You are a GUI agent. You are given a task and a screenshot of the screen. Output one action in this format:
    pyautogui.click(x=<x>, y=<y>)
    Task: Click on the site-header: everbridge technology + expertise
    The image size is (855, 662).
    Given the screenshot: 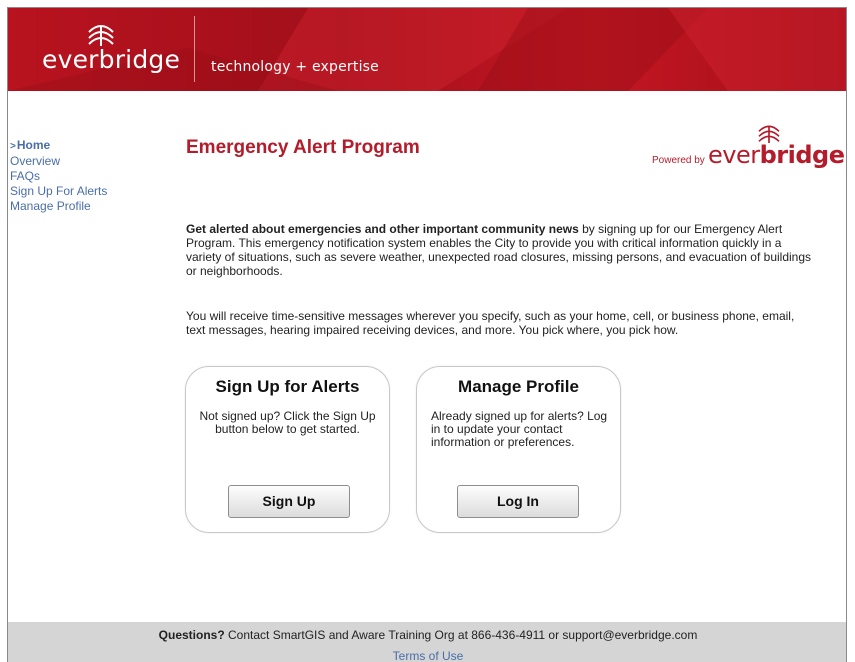 What is the action you would take?
    pyautogui.click(x=427, y=49)
    